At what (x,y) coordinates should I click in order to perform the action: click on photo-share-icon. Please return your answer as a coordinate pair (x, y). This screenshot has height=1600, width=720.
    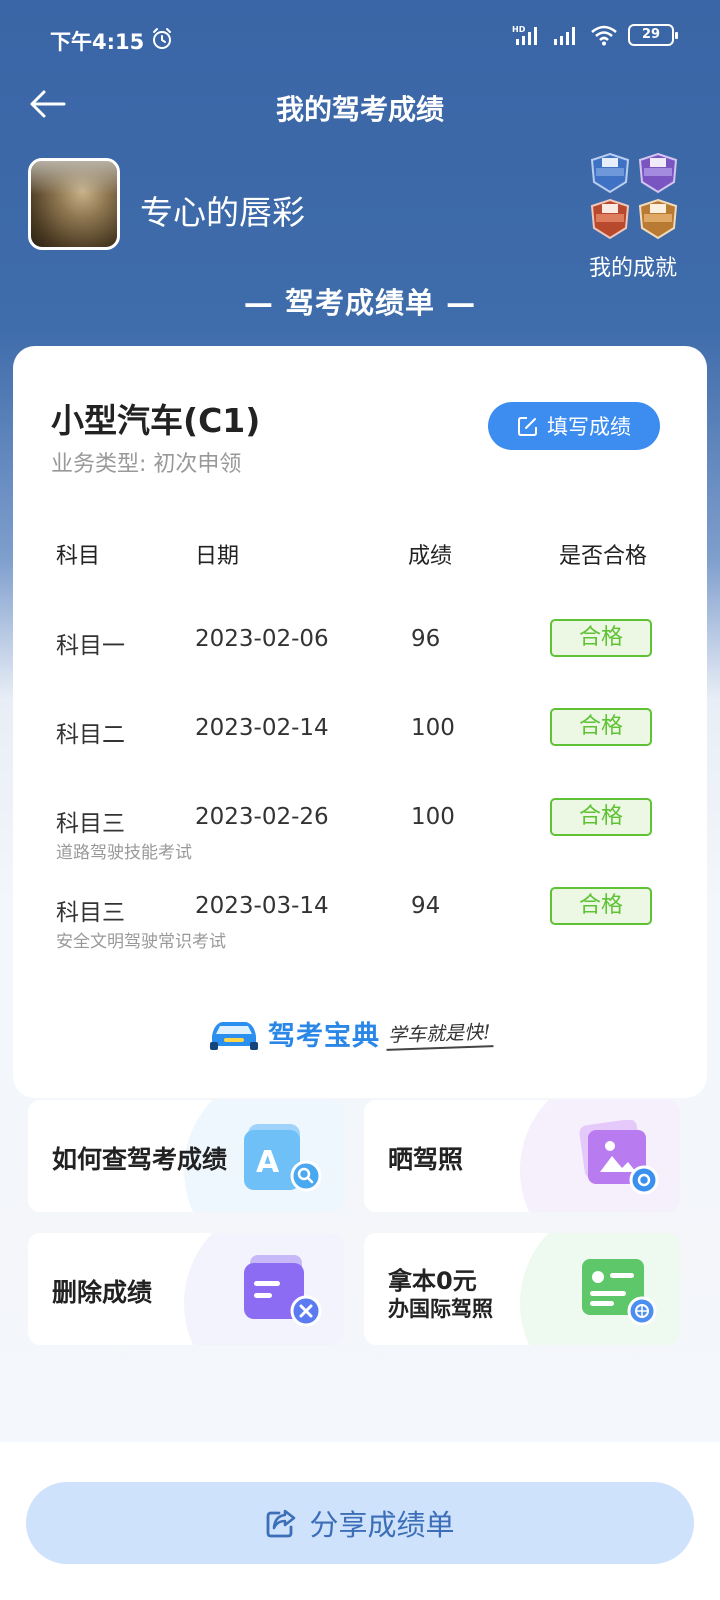
    Looking at the image, I should click on (619, 1157).